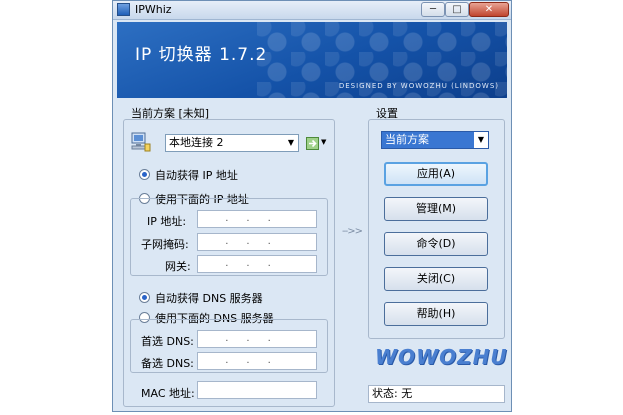  Describe the element at coordinates (435, 140) in the screenshot. I see `scheme-select: 当前方案 ▼` at that location.